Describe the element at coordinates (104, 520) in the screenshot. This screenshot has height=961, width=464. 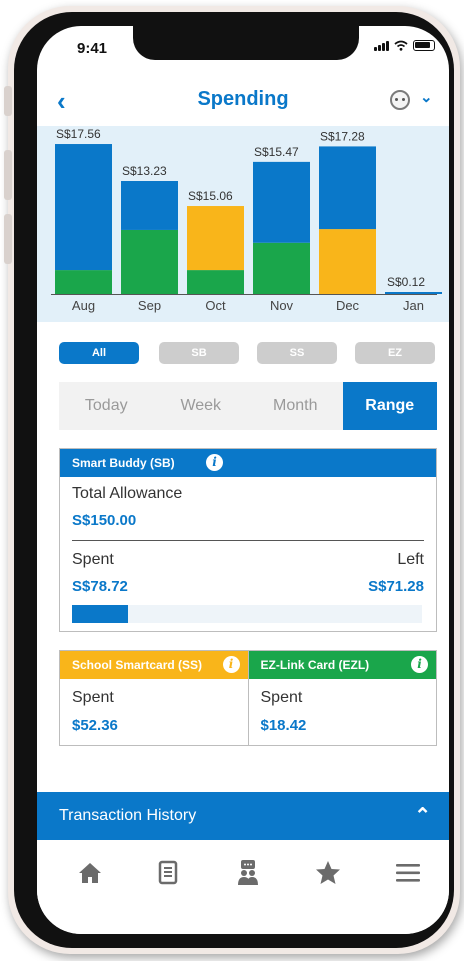
I see `total-allowance-value: S$150.00` at that location.